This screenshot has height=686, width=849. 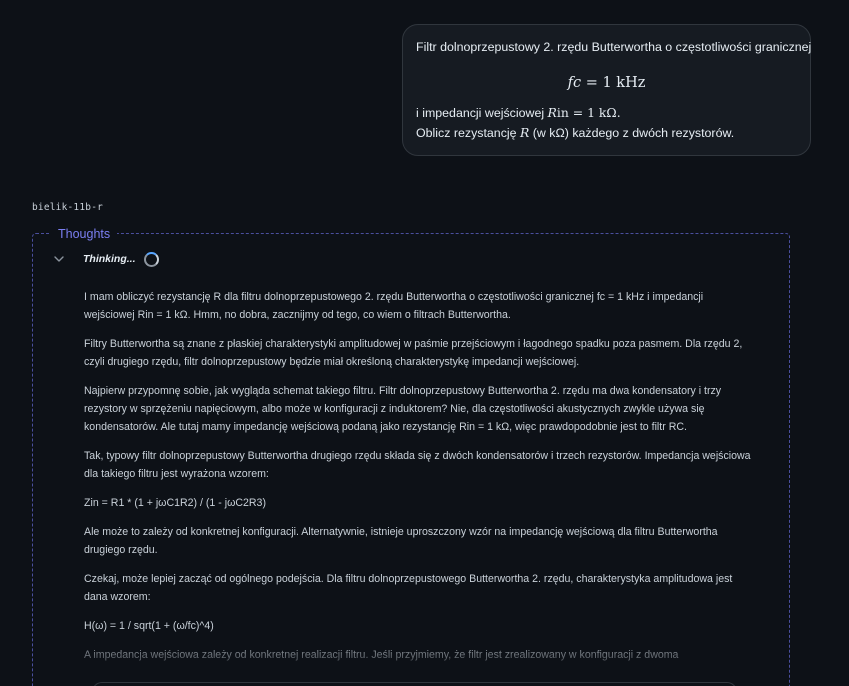 What do you see at coordinates (562, 112) in the screenshot?
I see `math-subscript: in` at bounding box center [562, 112].